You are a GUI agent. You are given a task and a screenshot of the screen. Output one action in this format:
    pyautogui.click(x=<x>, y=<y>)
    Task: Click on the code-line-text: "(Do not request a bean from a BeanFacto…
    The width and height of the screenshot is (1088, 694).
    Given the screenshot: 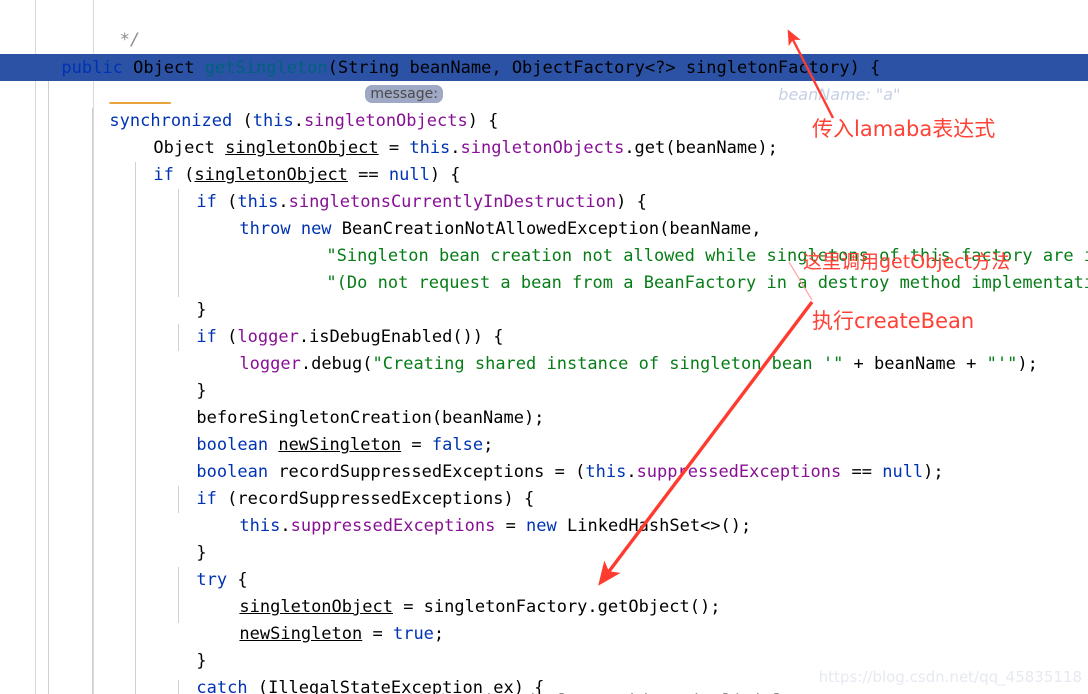 What is the action you would take?
    pyautogui.click(x=707, y=283)
    